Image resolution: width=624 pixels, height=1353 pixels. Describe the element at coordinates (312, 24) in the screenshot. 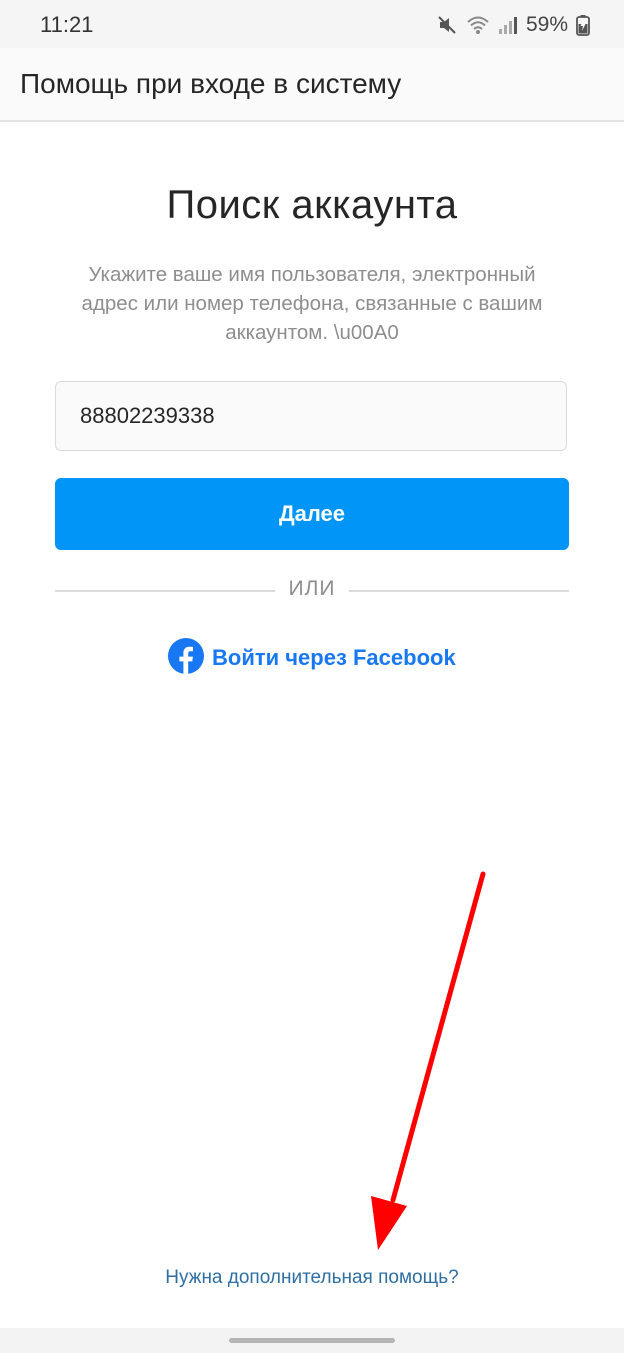

I see `status-bar: 11:21 59%` at that location.